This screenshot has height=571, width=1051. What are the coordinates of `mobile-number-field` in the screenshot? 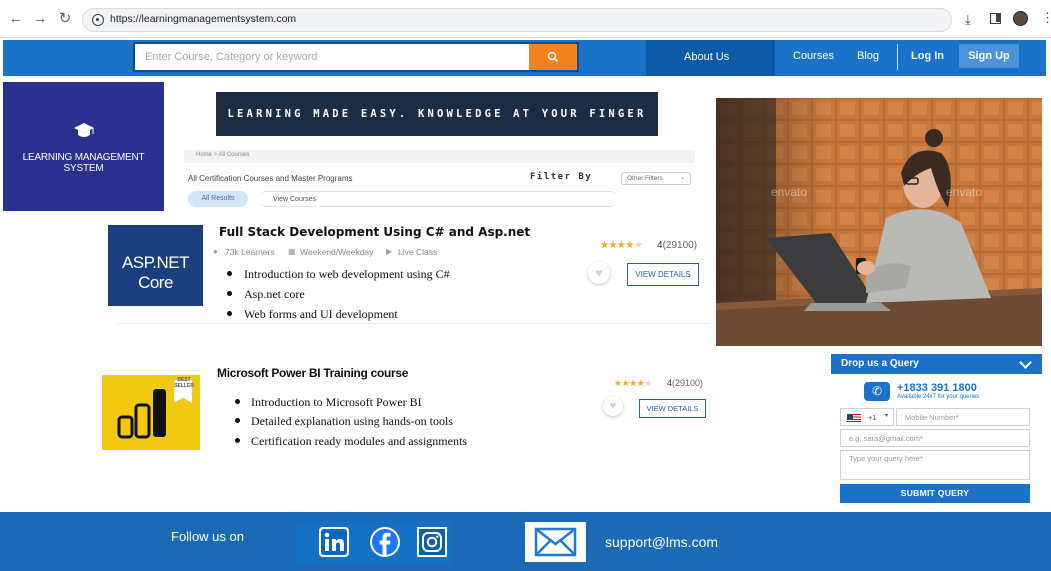 It's located at (963, 417).